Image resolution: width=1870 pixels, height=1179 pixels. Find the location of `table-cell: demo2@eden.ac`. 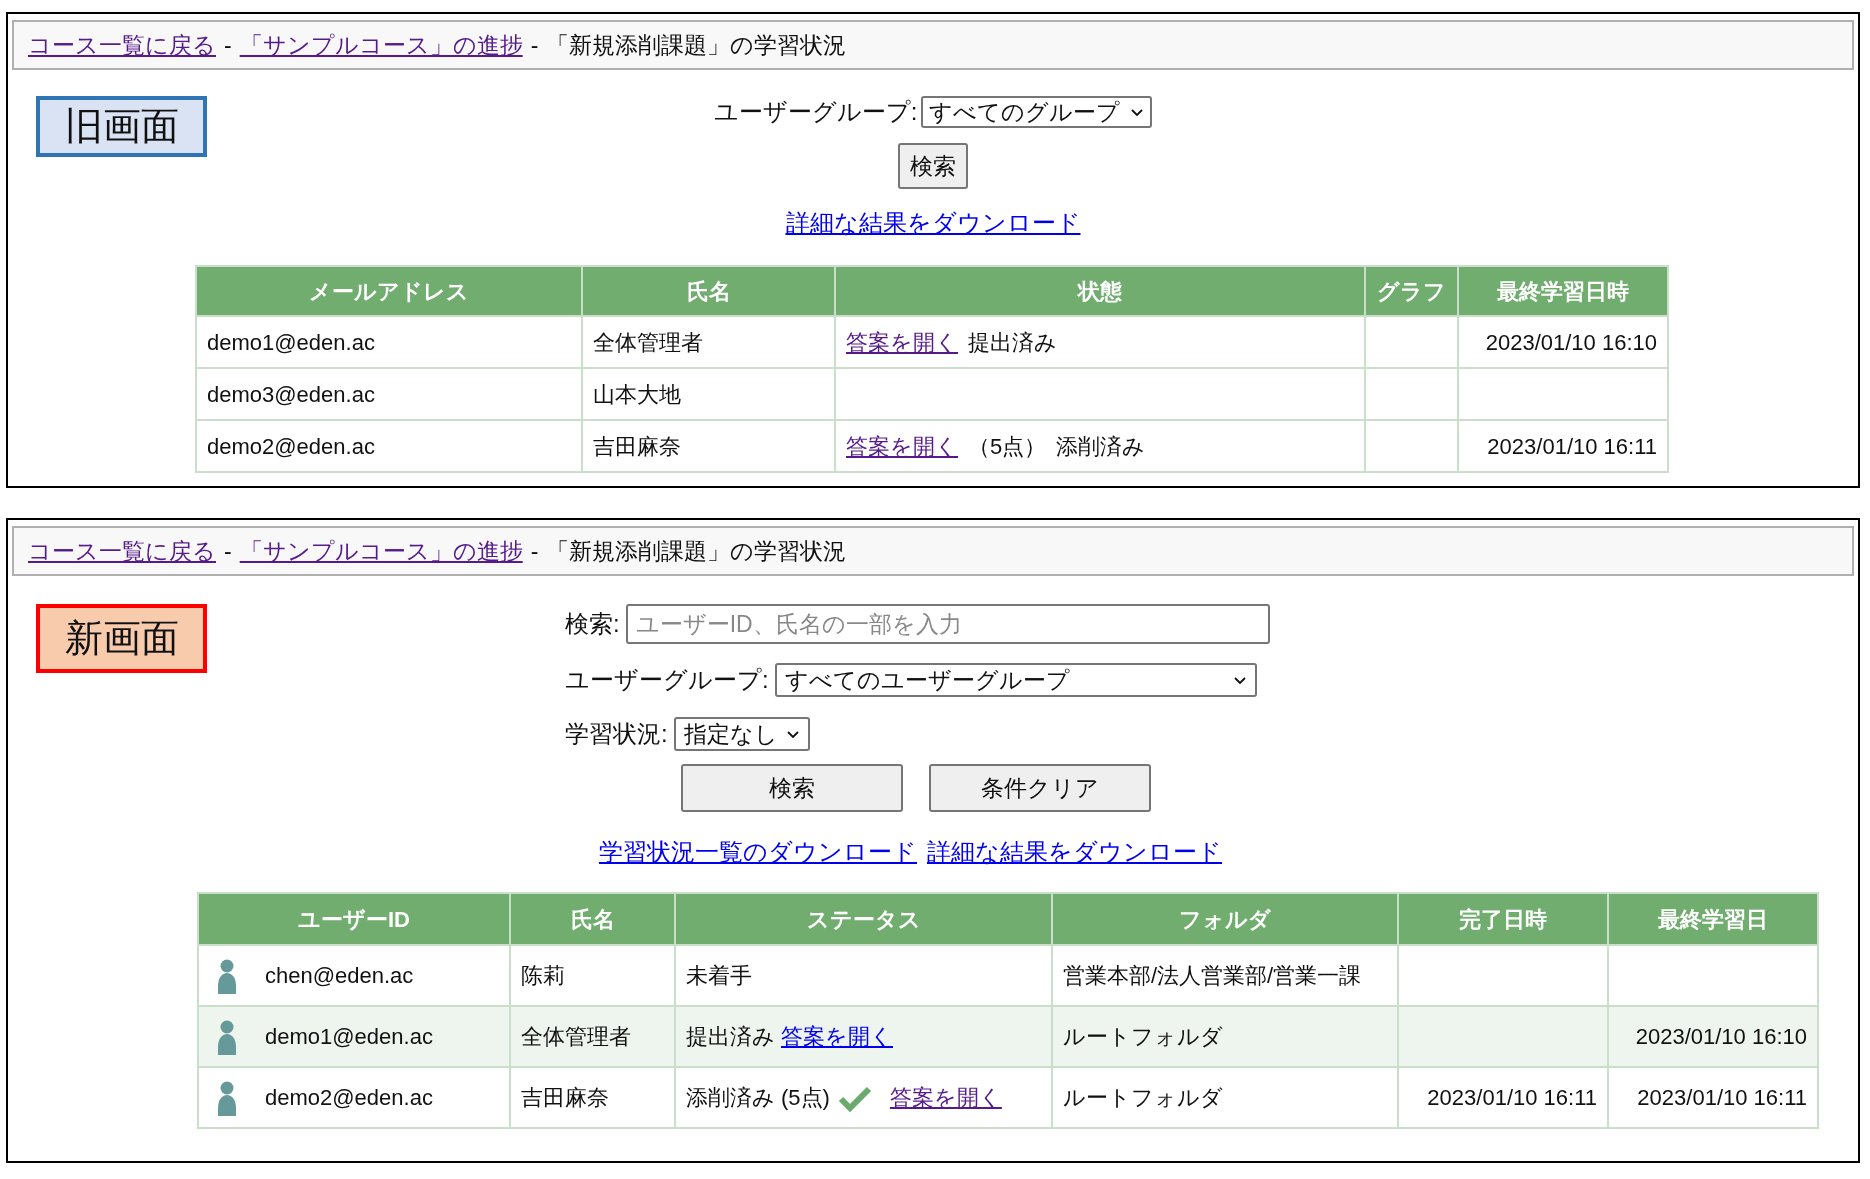

table-cell: demo2@eden.ac is located at coordinates (389, 446).